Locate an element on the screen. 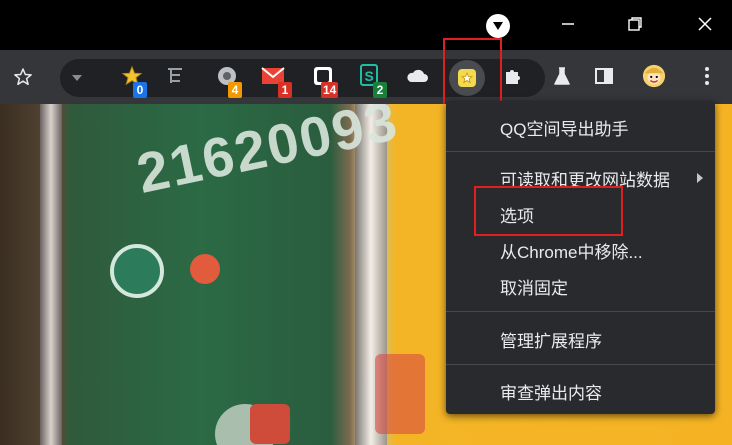 This screenshot has width=732, height=445. s-extension-button: S 2 is located at coordinates (370, 79).